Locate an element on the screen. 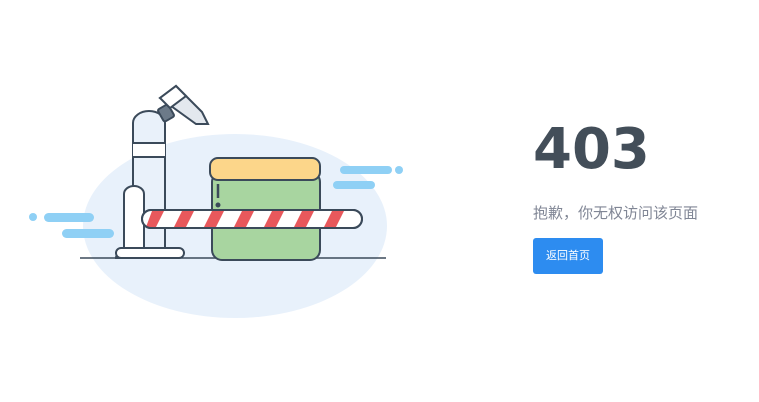 The height and width of the screenshot is (402, 759). error-code: 403 is located at coordinates (591, 149).